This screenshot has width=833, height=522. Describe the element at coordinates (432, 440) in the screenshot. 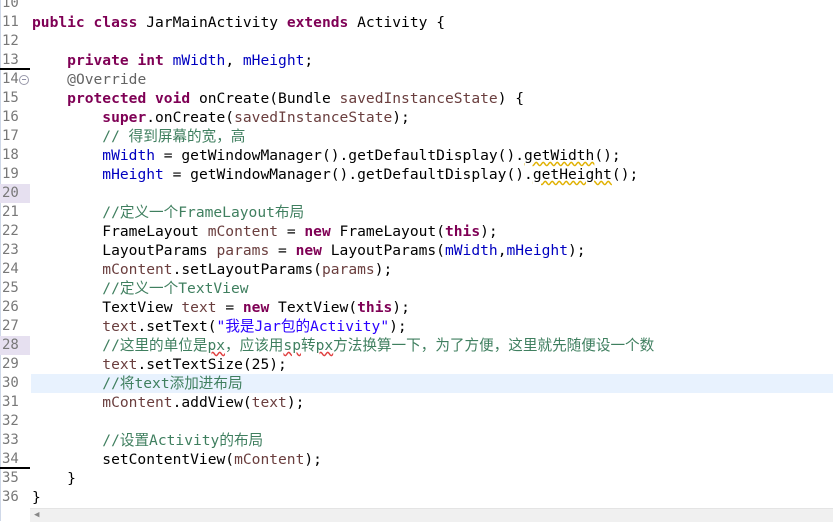

I see `code-text: //设置Activity的布局` at that location.